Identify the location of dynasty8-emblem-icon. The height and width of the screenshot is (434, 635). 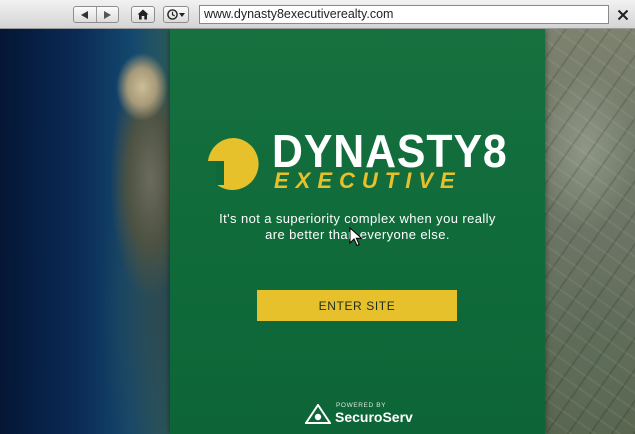
(233, 163).